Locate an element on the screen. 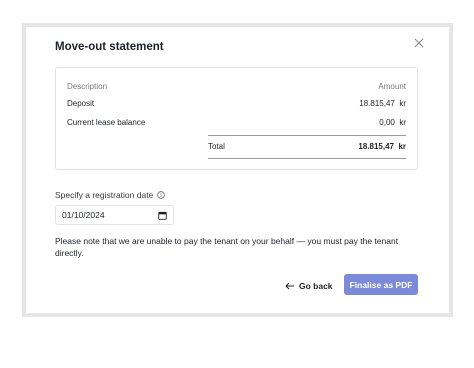 Image resolution: width=474 pixels, height=368 pixels. modal-title: Move-out statement is located at coordinates (109, 47).